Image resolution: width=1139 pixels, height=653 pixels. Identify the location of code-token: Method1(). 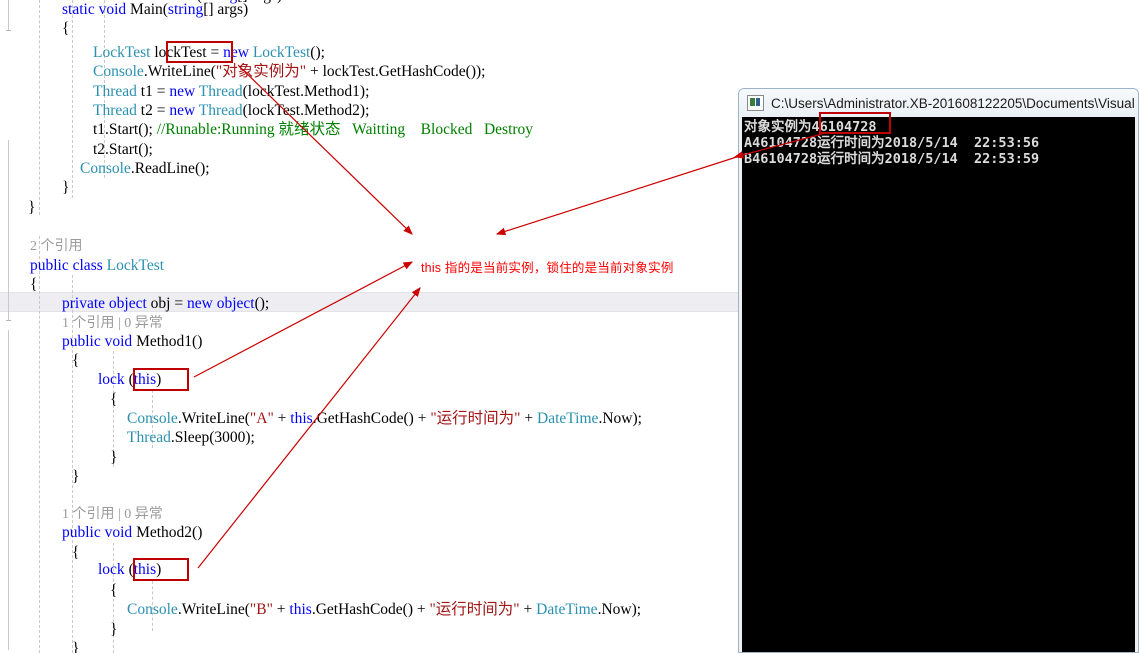
(169, 341).